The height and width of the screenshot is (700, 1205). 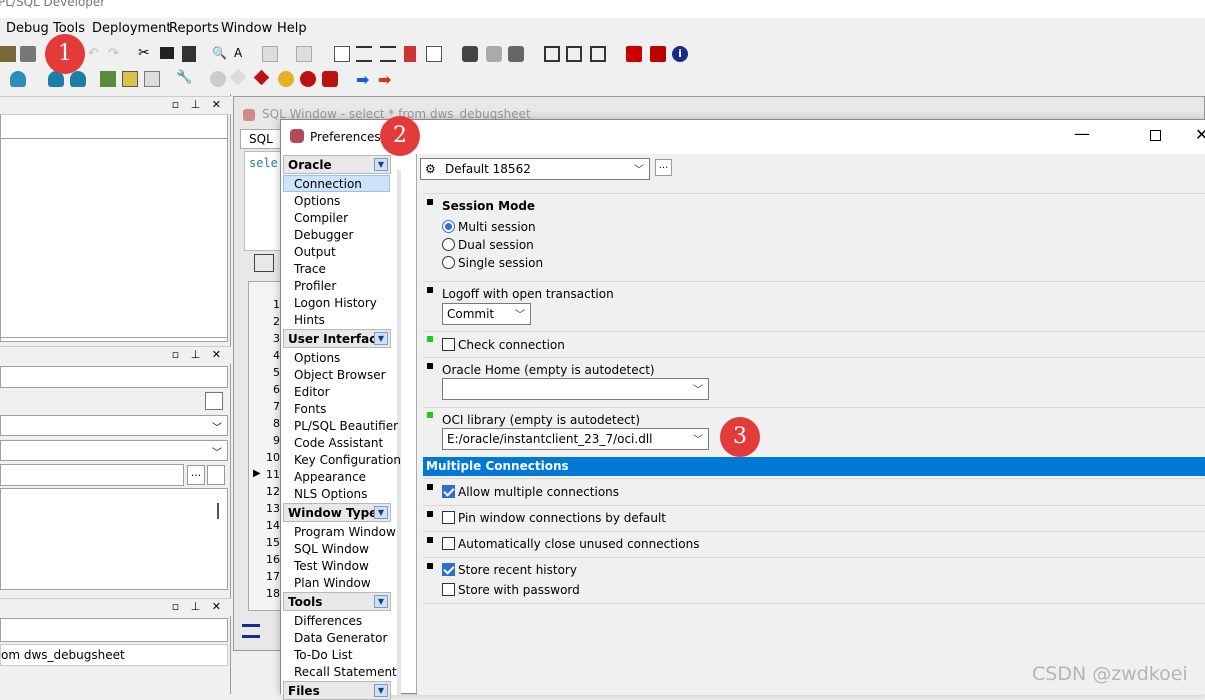 What do you see at coordinates (598, 54) in the screenshot?
I see `tile-vertical-icon` at bounding box center [598, 54].